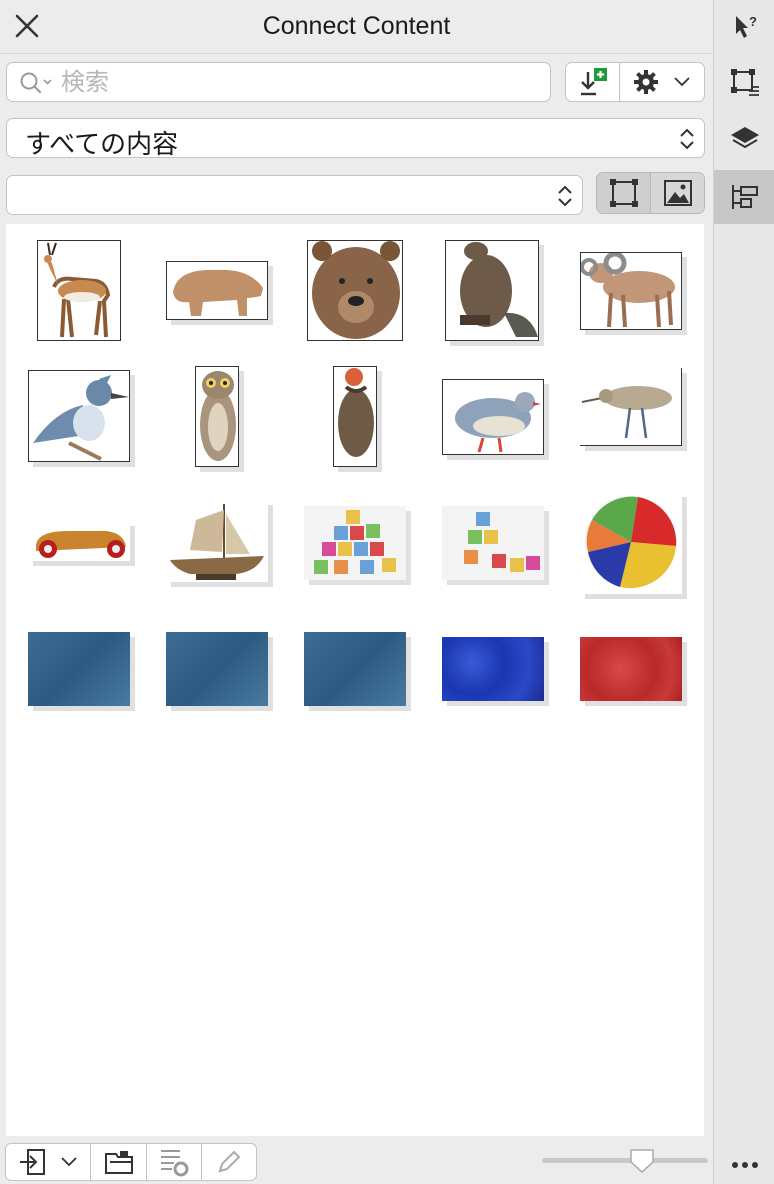  I want to click on search-icon, so click(38, 85).